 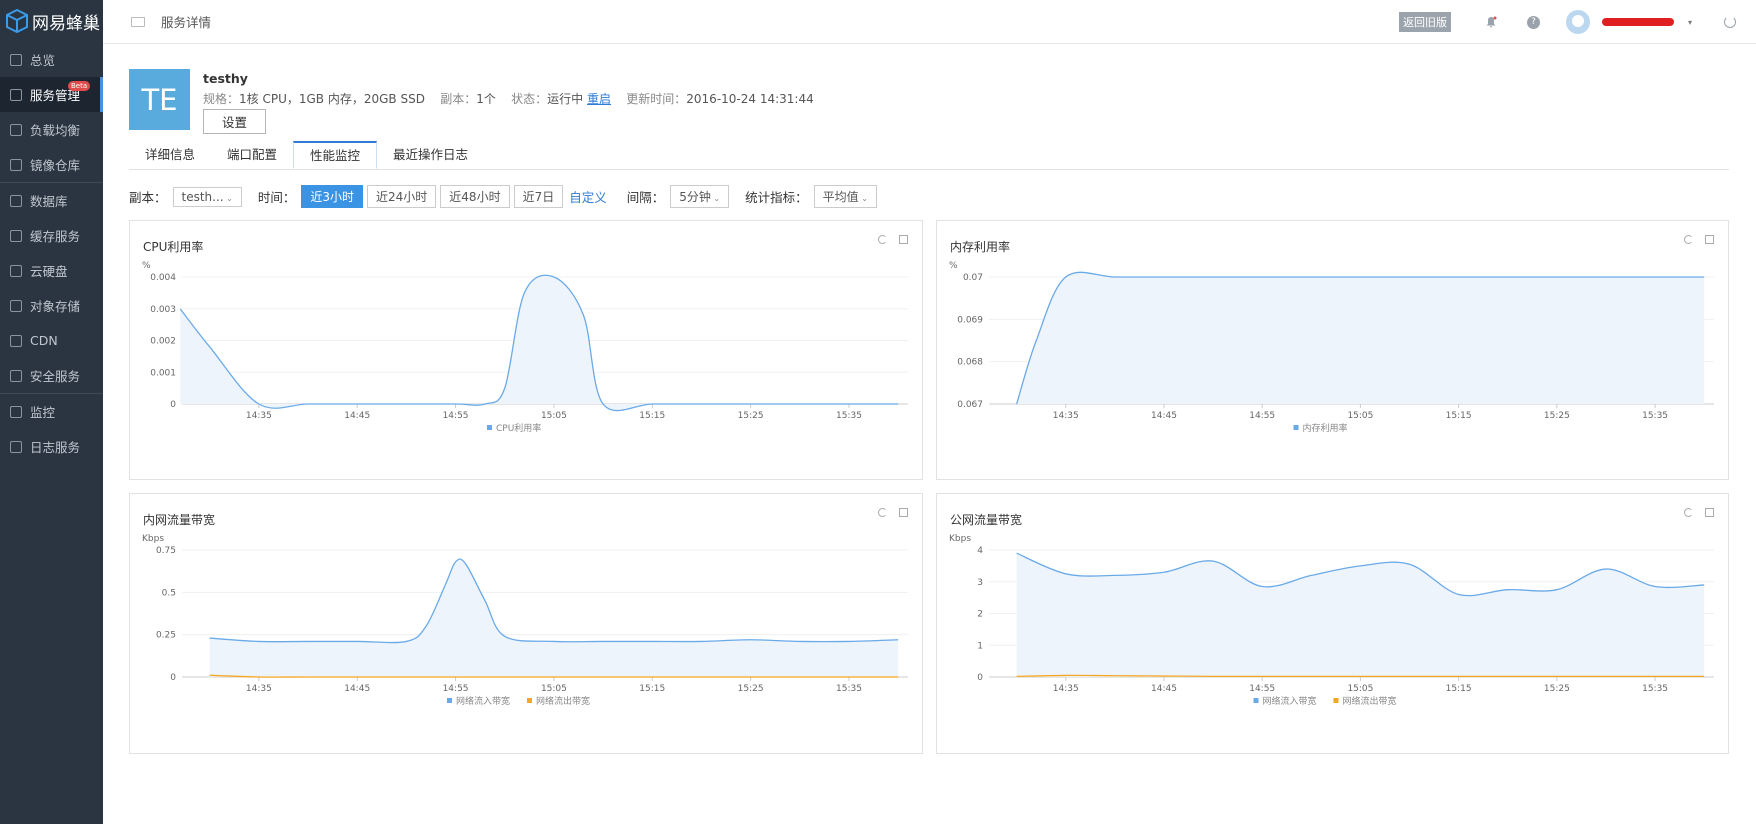 What do you see at coordinates (980, 615) in the screenshot?
I see `y-tick-label: 2` at bounding box center [980, 615].